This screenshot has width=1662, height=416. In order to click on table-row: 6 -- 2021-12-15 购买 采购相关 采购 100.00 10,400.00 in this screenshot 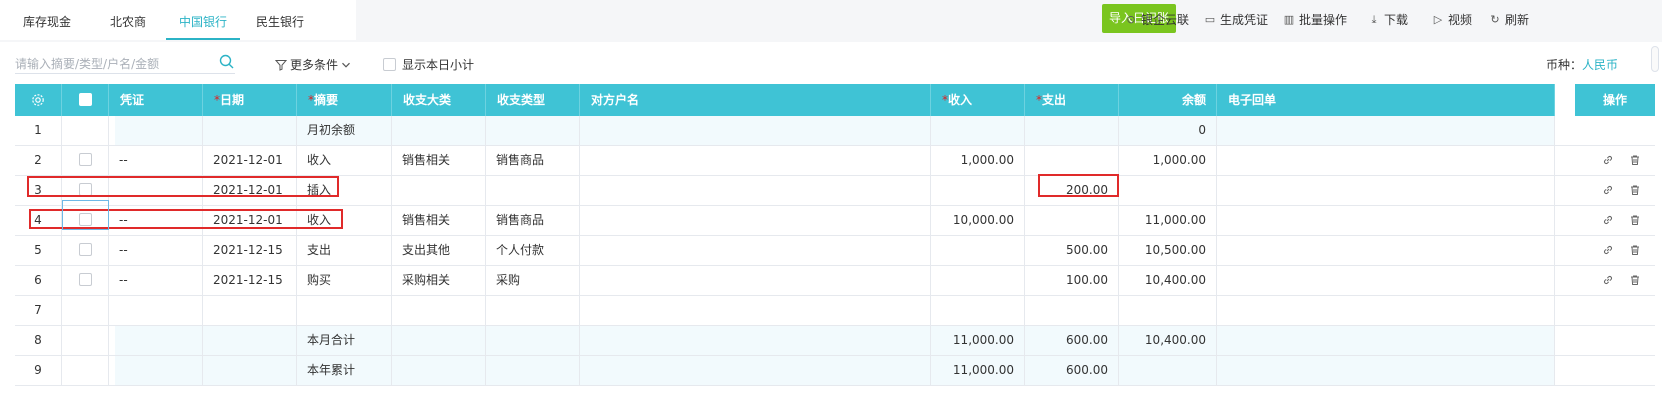, I will do `click(835, 281)`.